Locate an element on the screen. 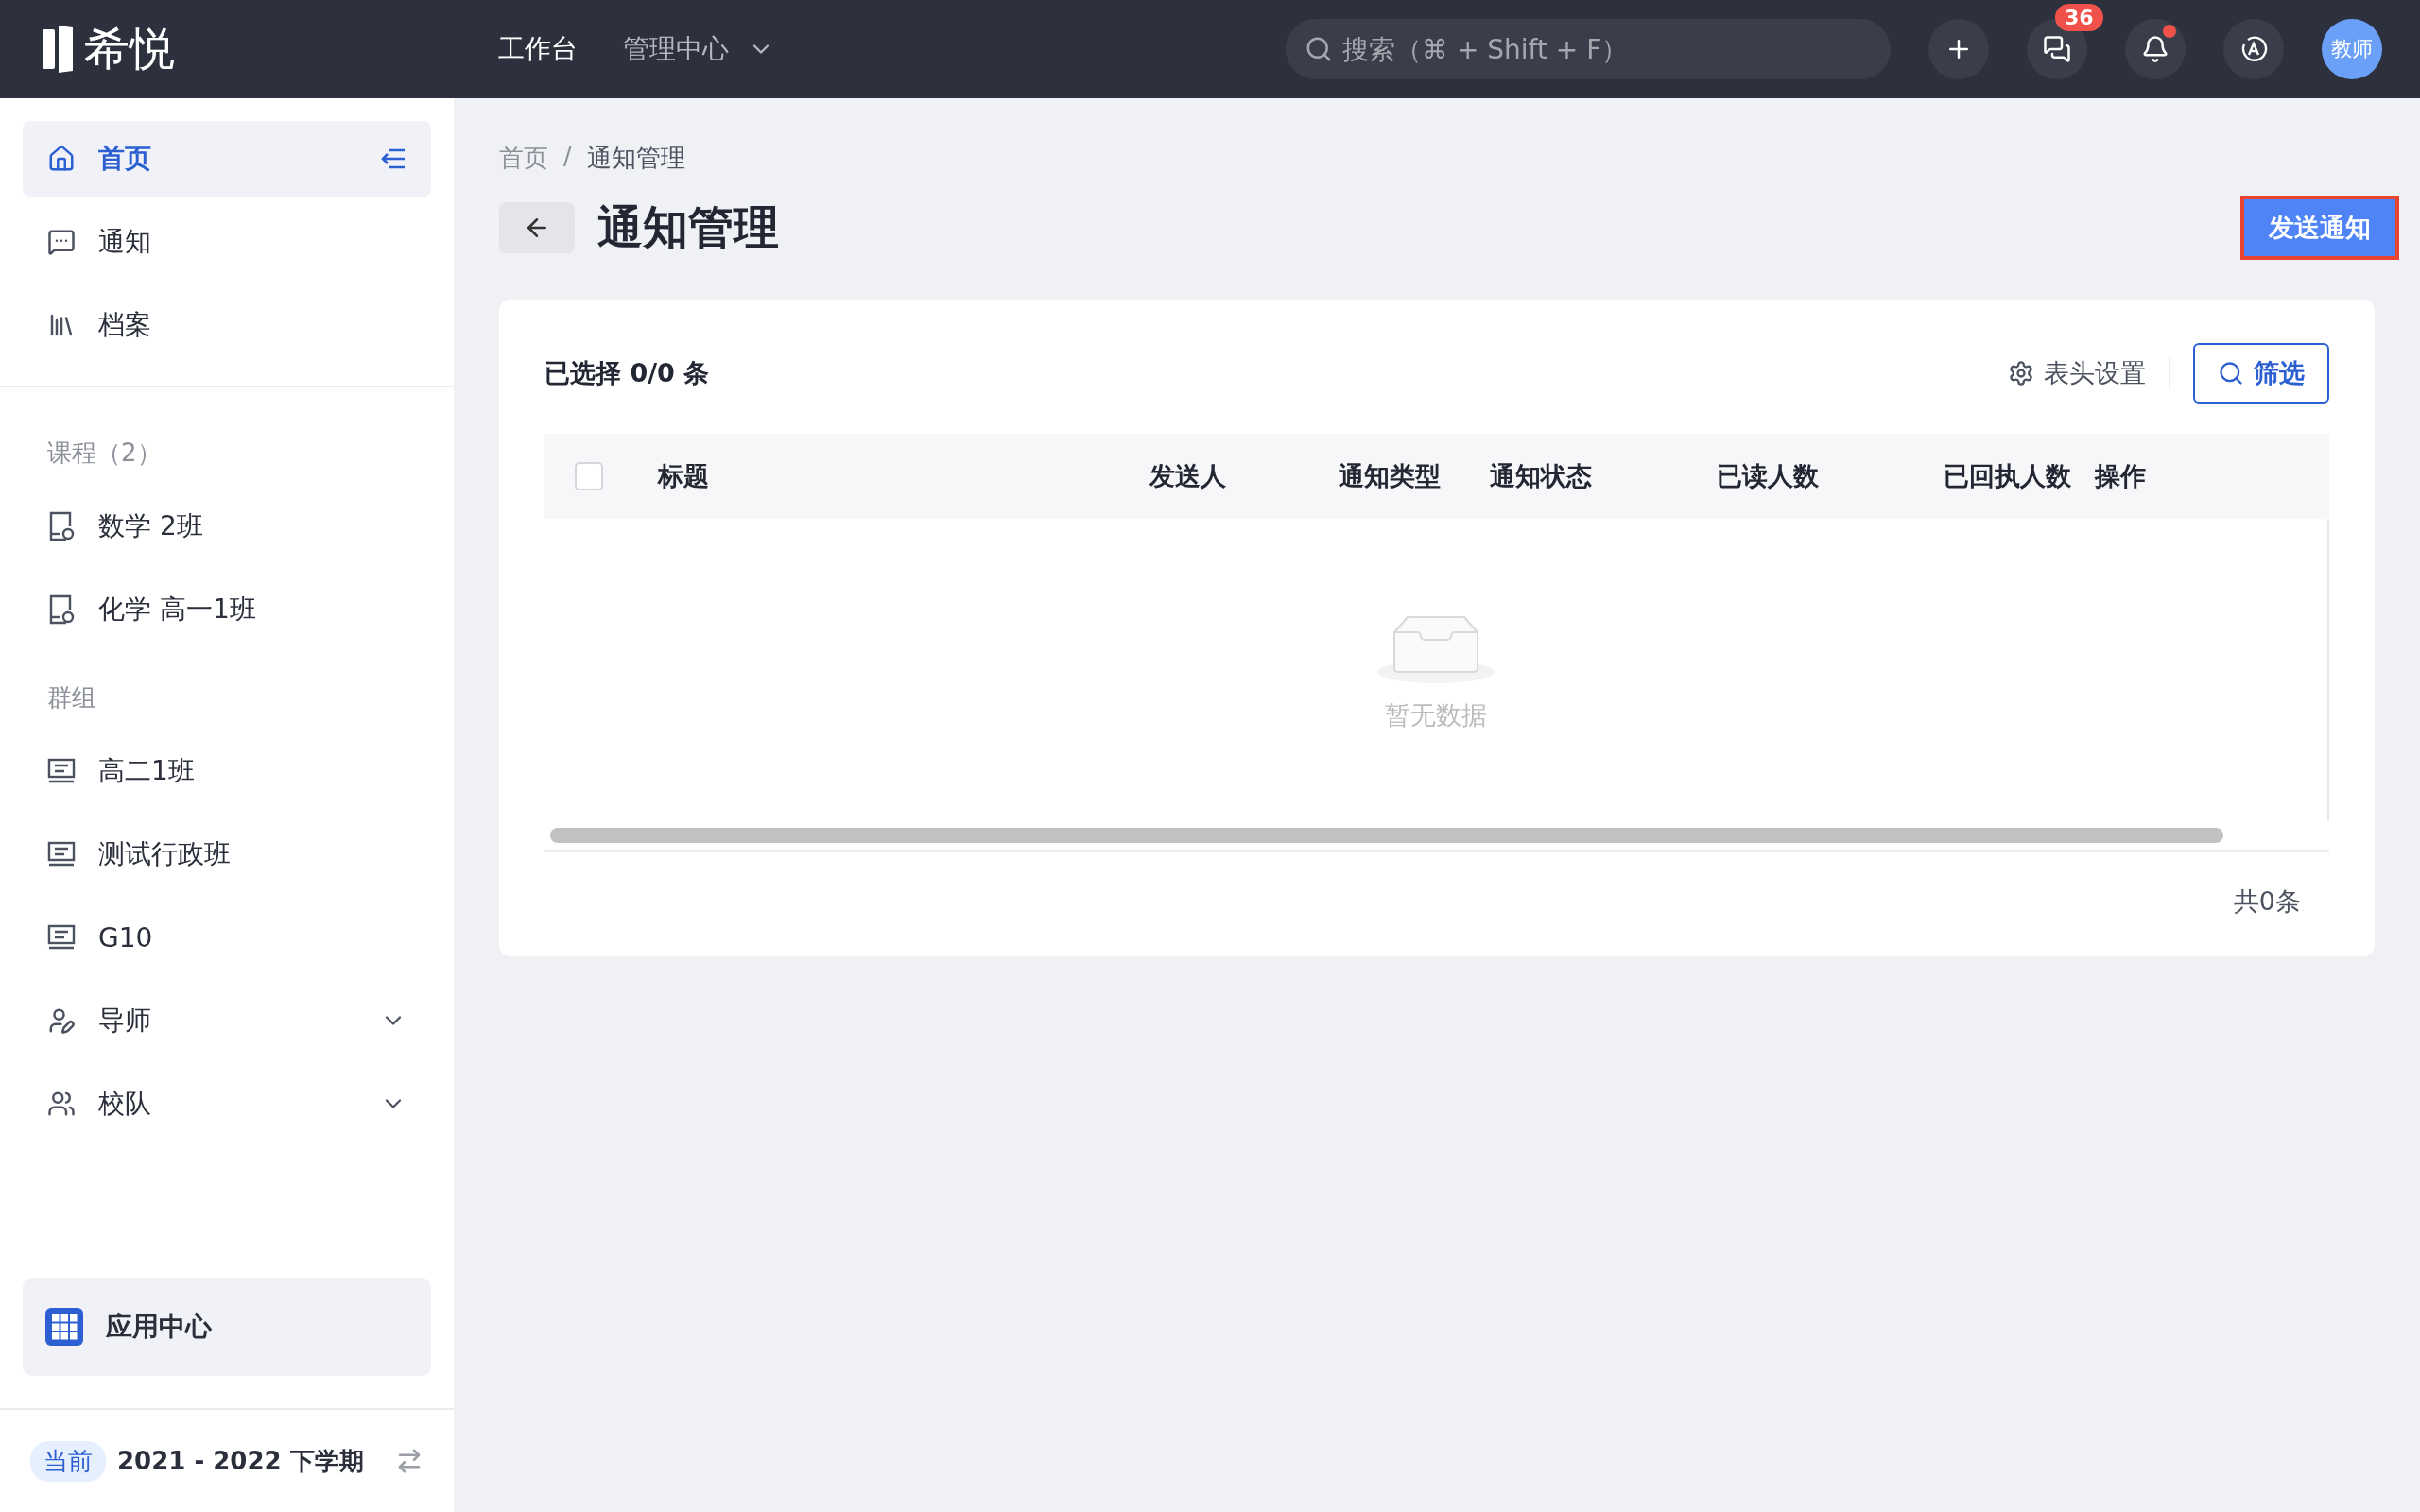 This screenshot has width=2420, height=1512. column-header: 标题 is located at coordinates (684, 476).